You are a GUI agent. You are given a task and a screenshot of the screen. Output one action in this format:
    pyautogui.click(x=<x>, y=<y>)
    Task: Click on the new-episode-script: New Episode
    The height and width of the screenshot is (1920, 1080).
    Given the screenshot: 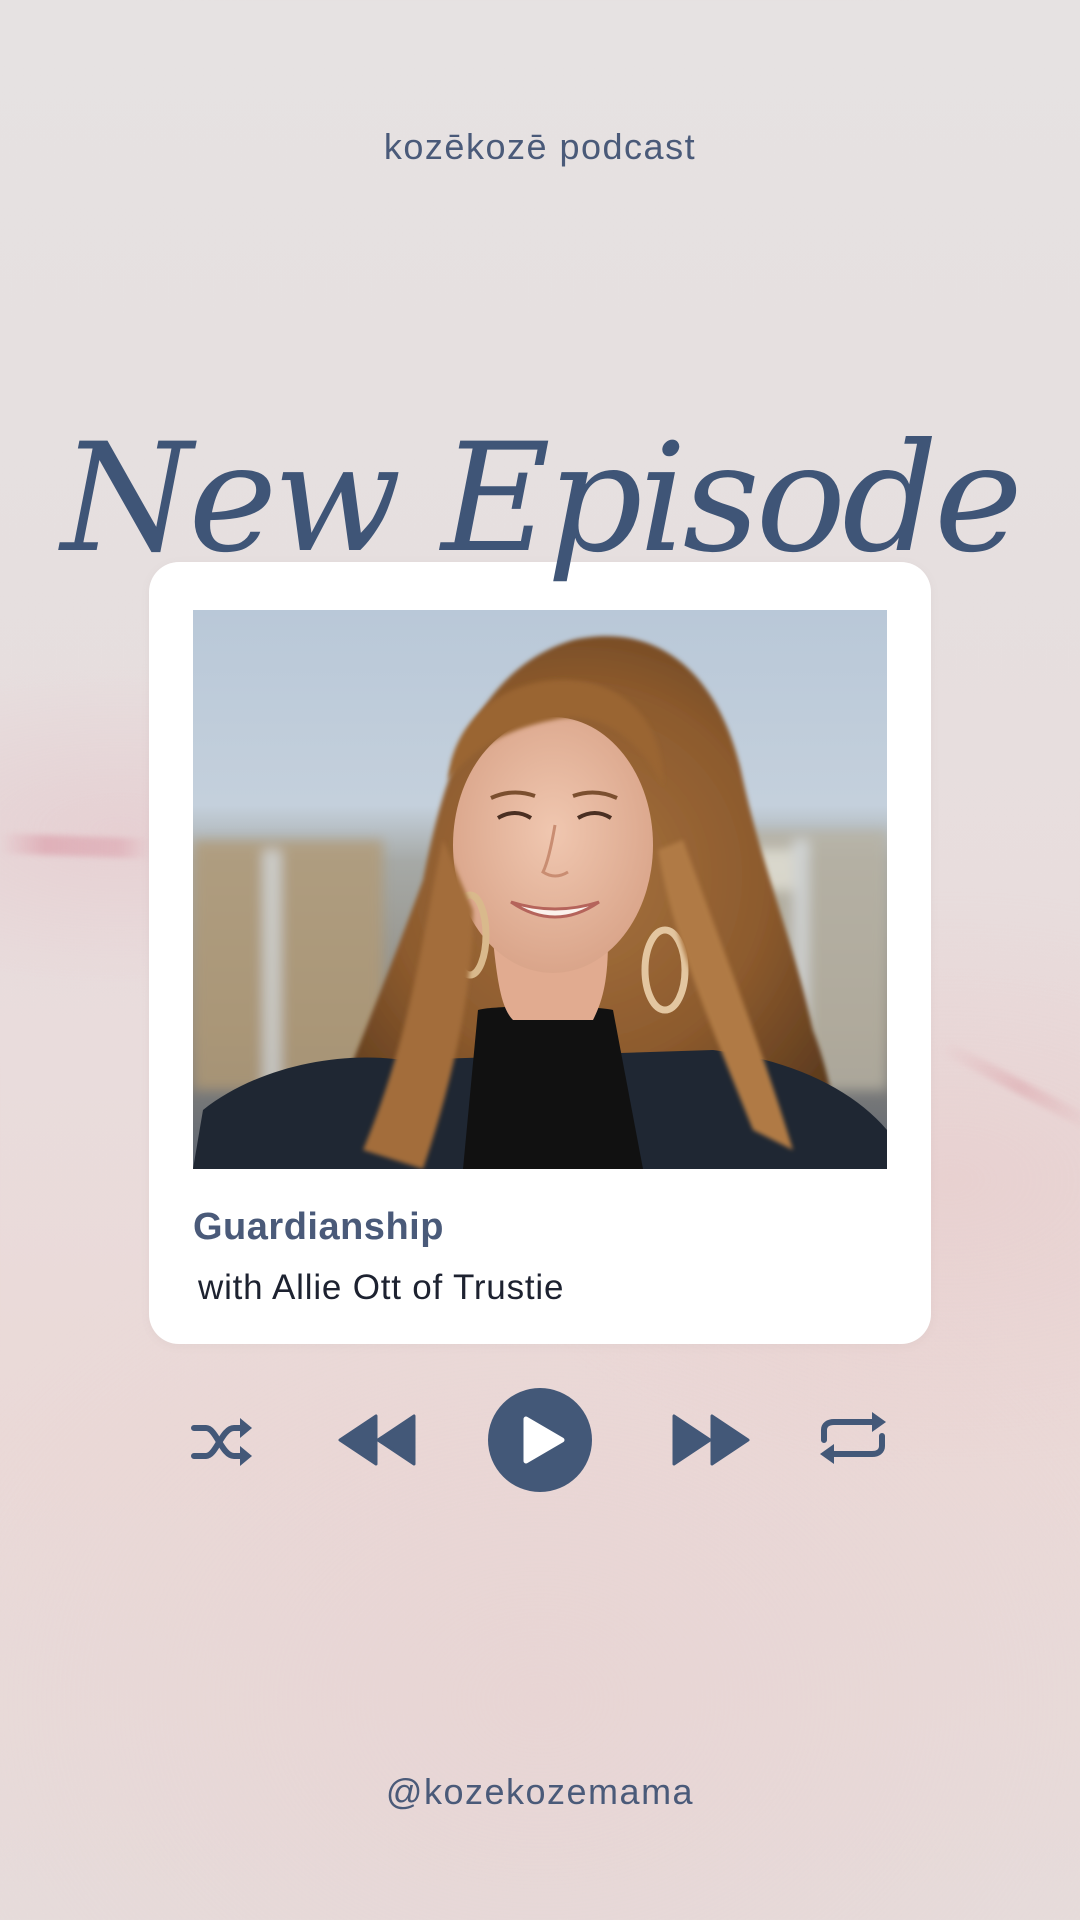 What is the action you would take?
    pyautogui.click(x=540, y=499)
    